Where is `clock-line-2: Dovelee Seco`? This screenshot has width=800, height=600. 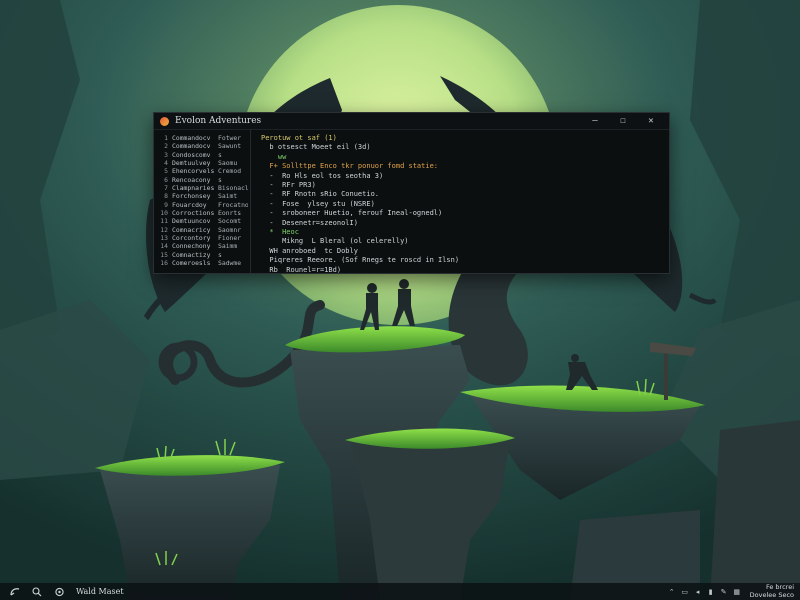 clock-line-2: Dovelee Seco is located at coordinates (771, 594).